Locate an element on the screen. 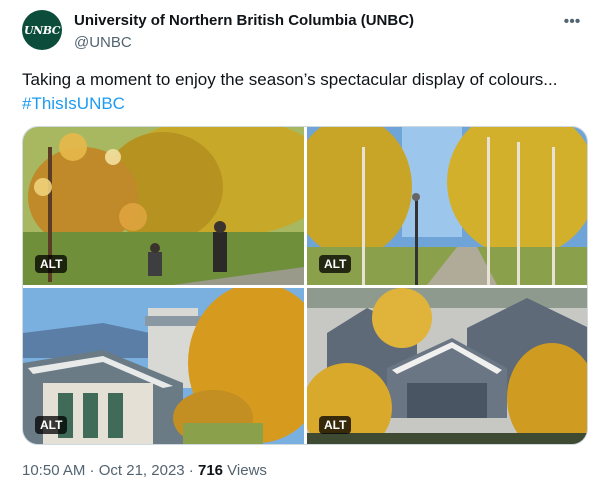 The width and height of the screenshot is (600, 496). more-horizontal-icon: ••• is located at coordinates (572, 21).